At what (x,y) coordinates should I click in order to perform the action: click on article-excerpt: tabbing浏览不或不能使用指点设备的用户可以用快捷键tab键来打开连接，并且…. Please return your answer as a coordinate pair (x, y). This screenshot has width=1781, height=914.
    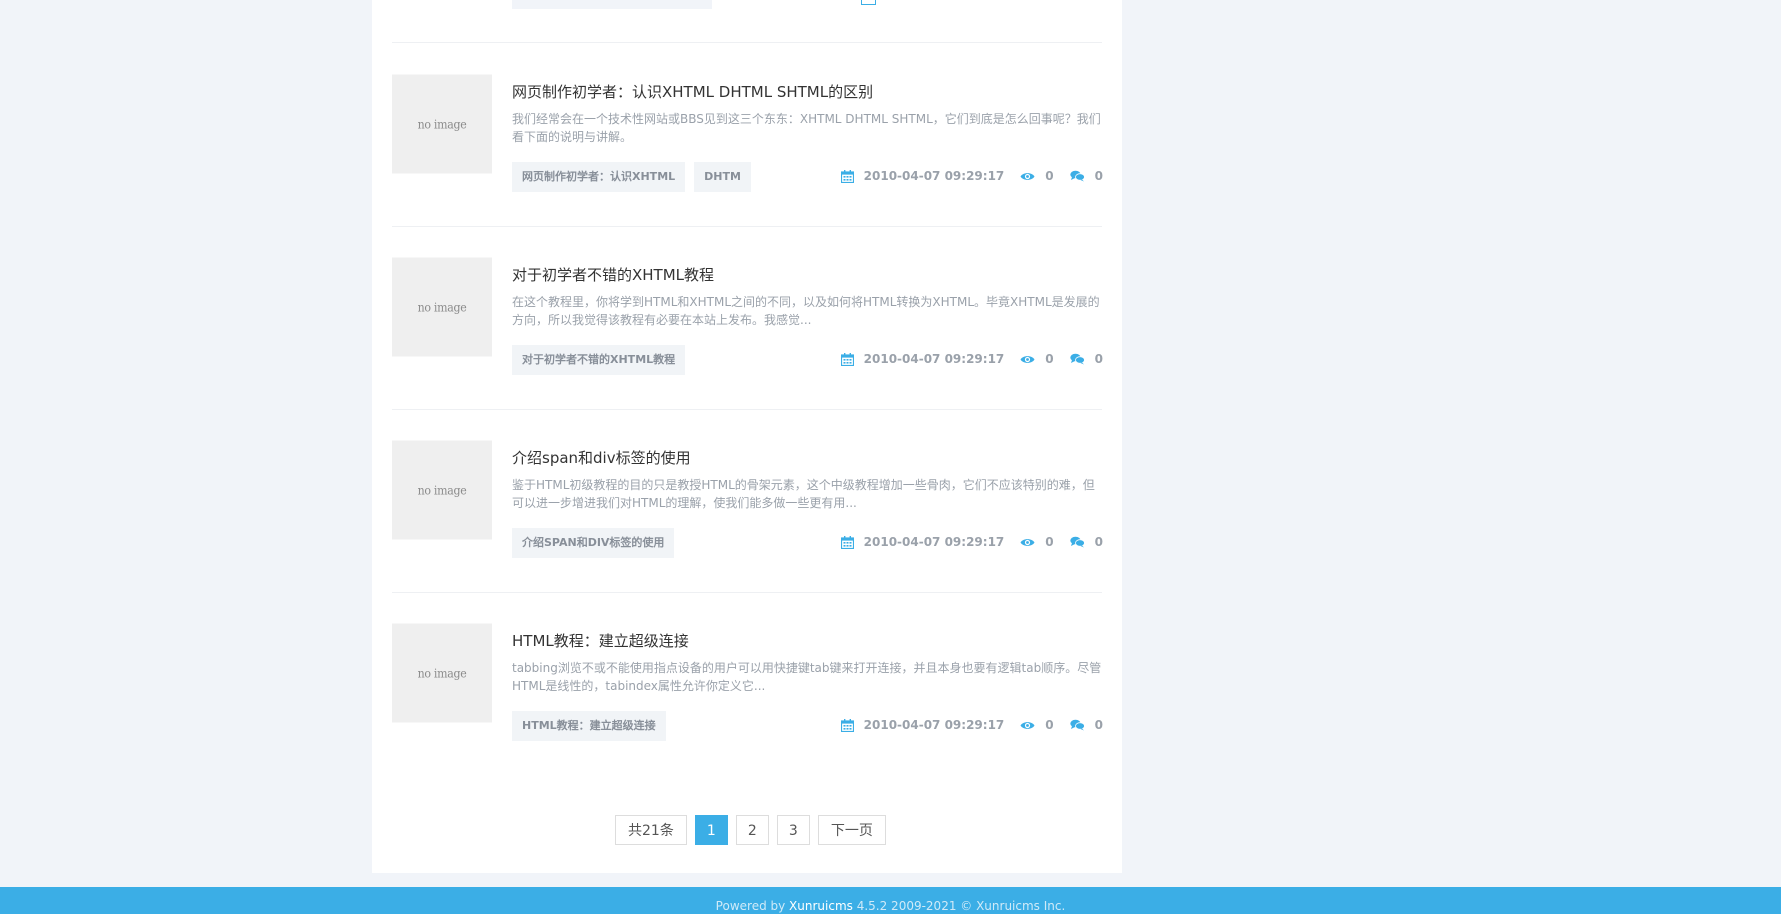
    Looking at the image, I should click on (807, 677).